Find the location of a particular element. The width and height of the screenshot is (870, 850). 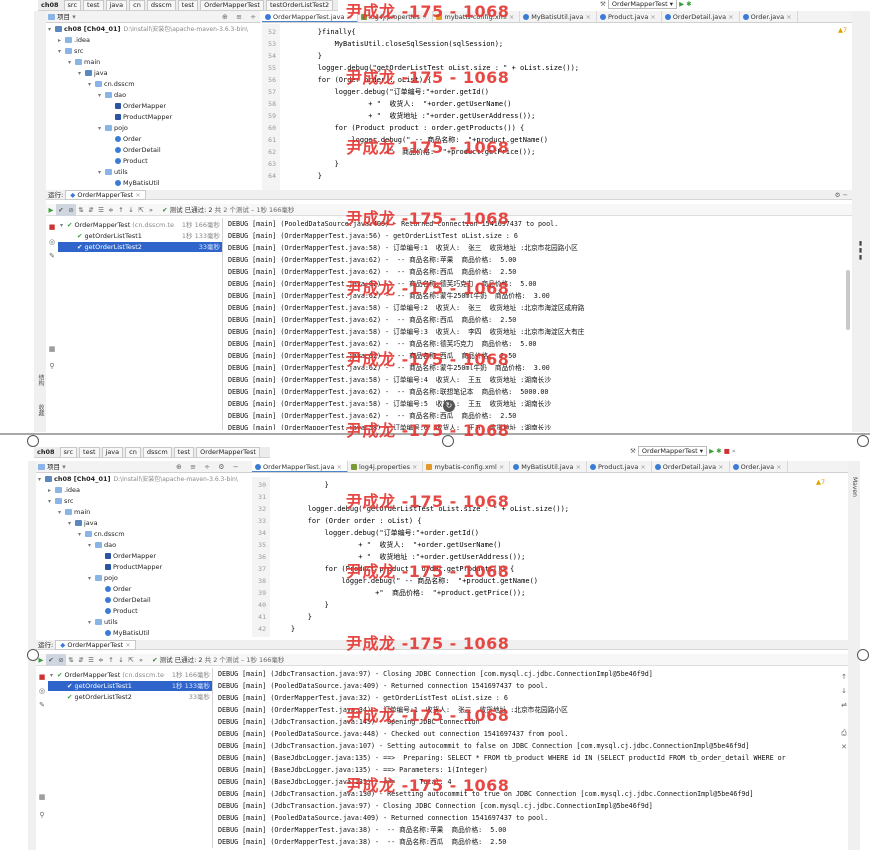

code-line: for (Order order : oList) { is located at coordinates (348, 521).